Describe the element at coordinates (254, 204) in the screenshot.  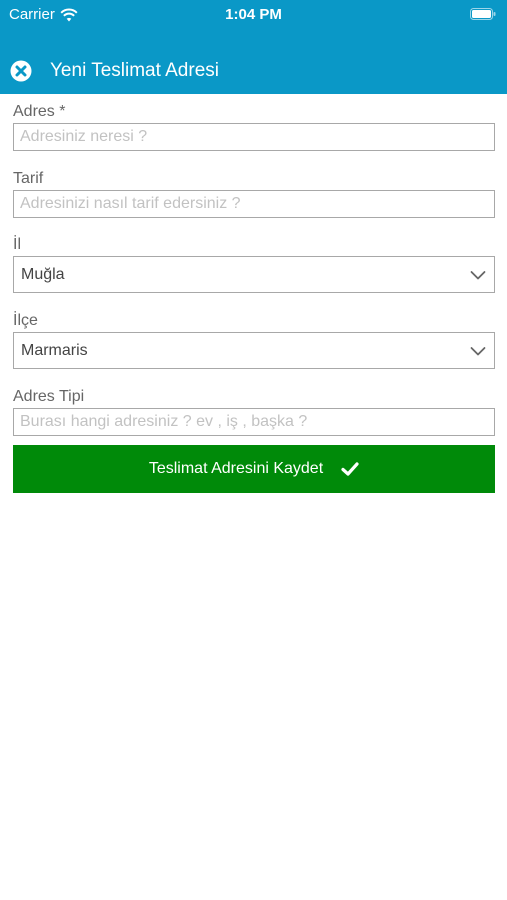
I see `directions-input` at that location.